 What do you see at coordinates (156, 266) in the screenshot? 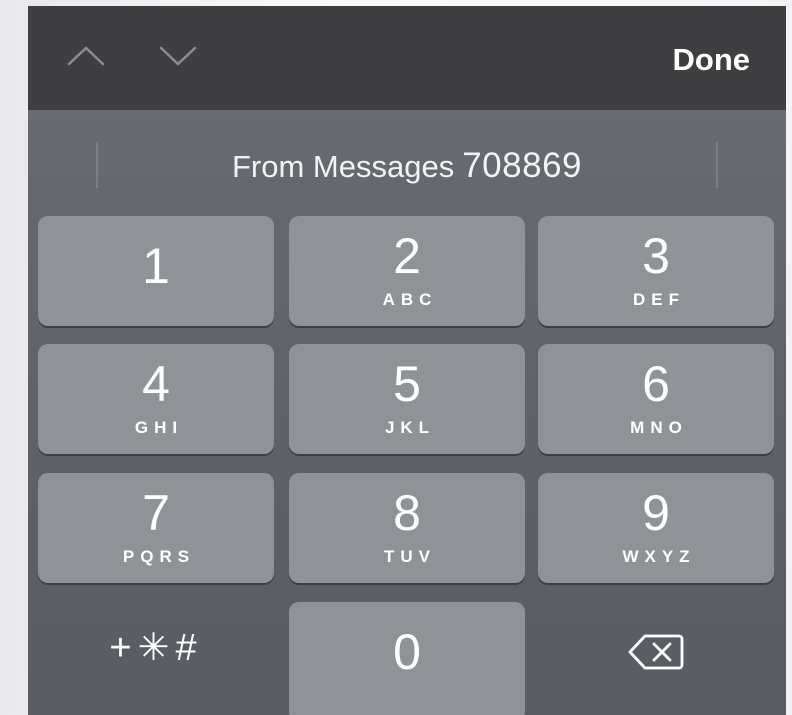
I see `key-digit: 1` at bounding box center [156, 266].